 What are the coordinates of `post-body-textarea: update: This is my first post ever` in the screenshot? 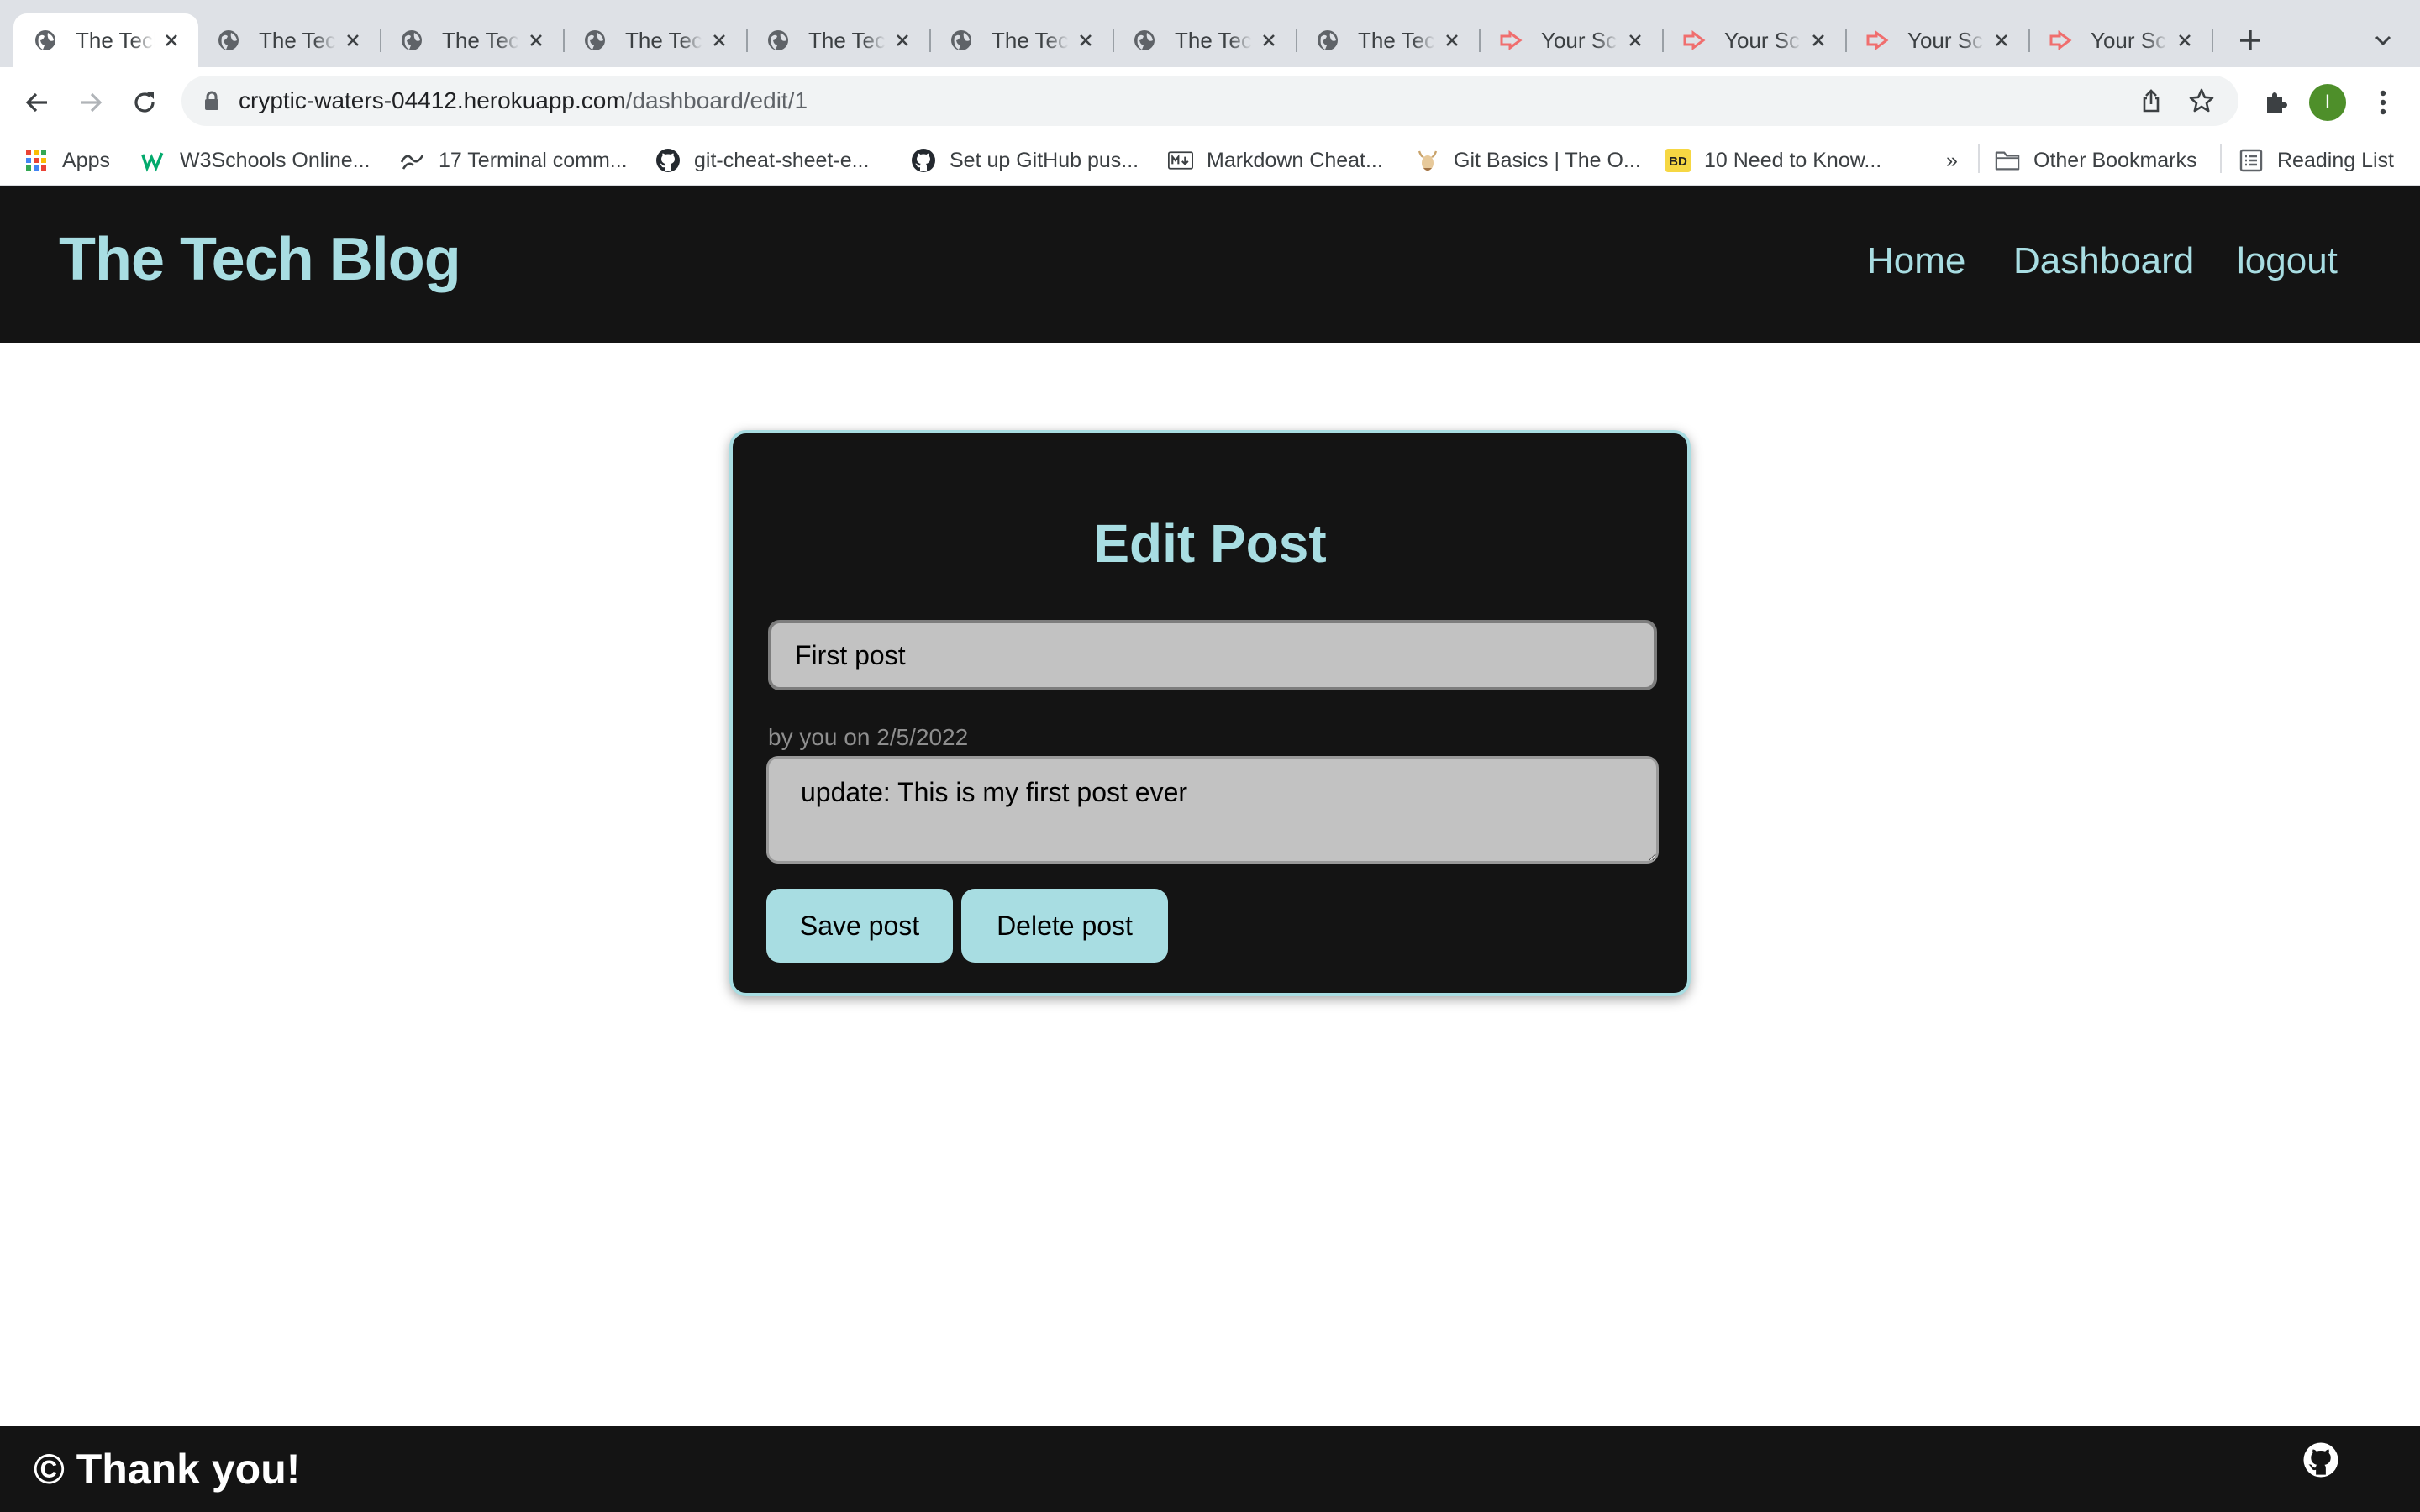 It's located at (1212, 810).